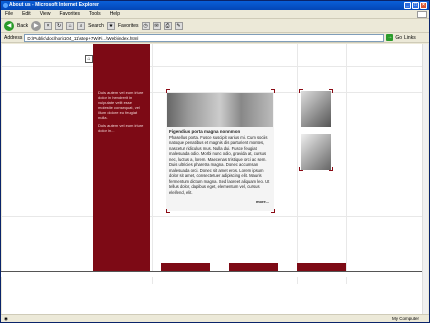 This screenshot has width=430, height=323. I want to click on links-button: Links, so click(410, 38).